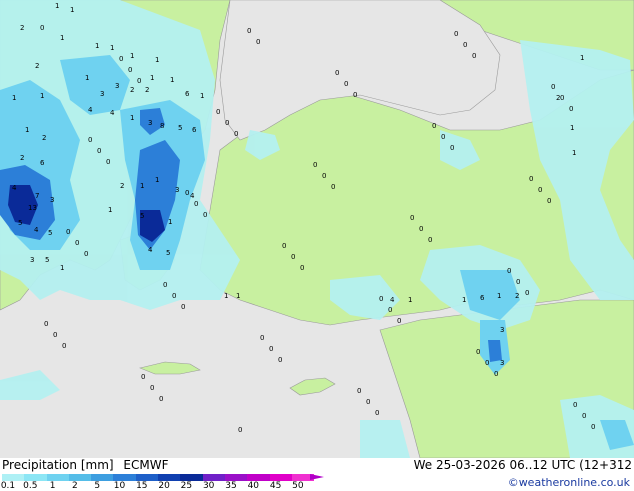 The height and width of the screenshot is (491, 634). I want to click on model-label: ECMWF, so click(146, 465).